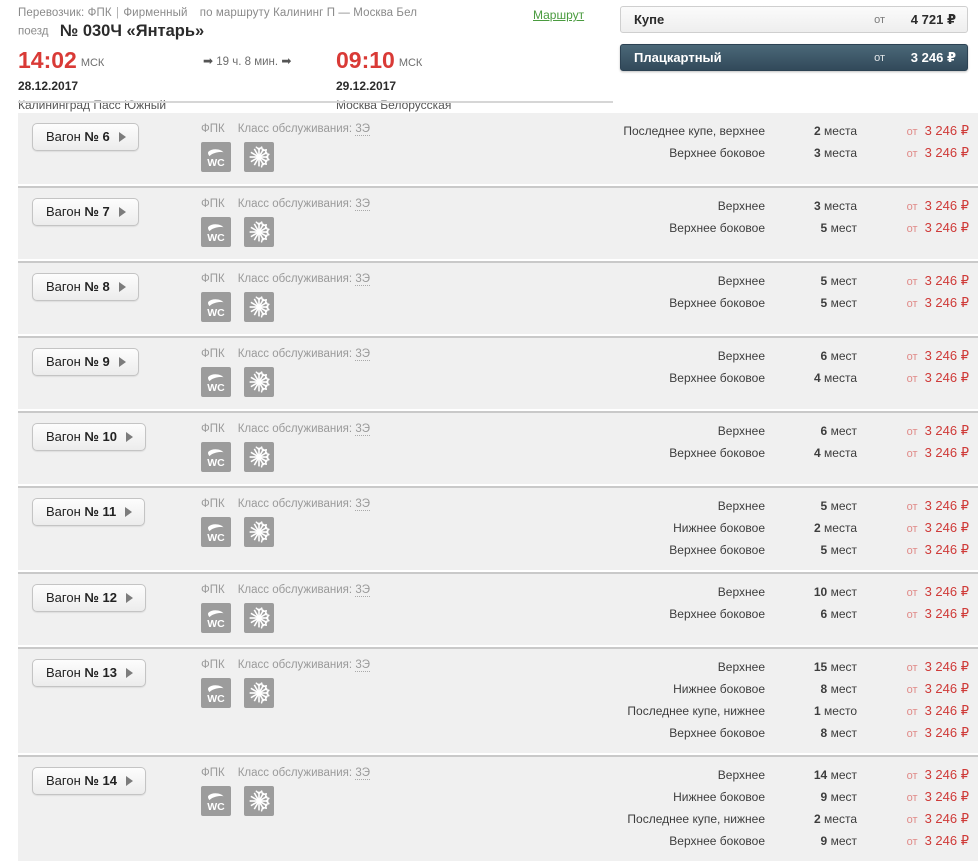 Image resolution: width=978 pixels, height=863 pixels. I want to click on car-number: № 8, so click(97, 286).